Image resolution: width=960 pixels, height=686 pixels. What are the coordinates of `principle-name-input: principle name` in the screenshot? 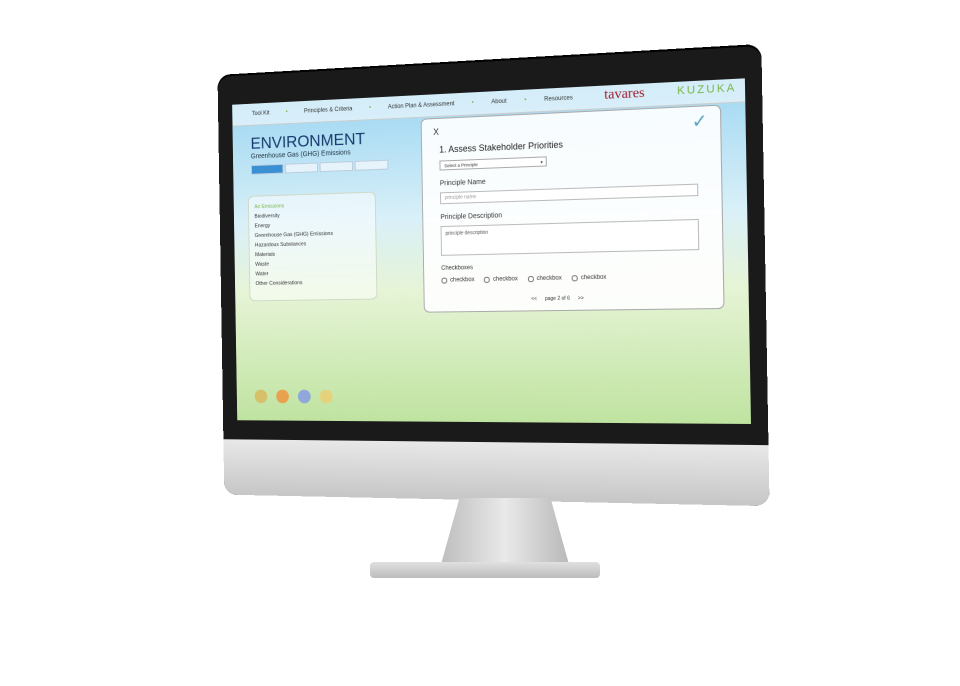 It's located at (569, 194).